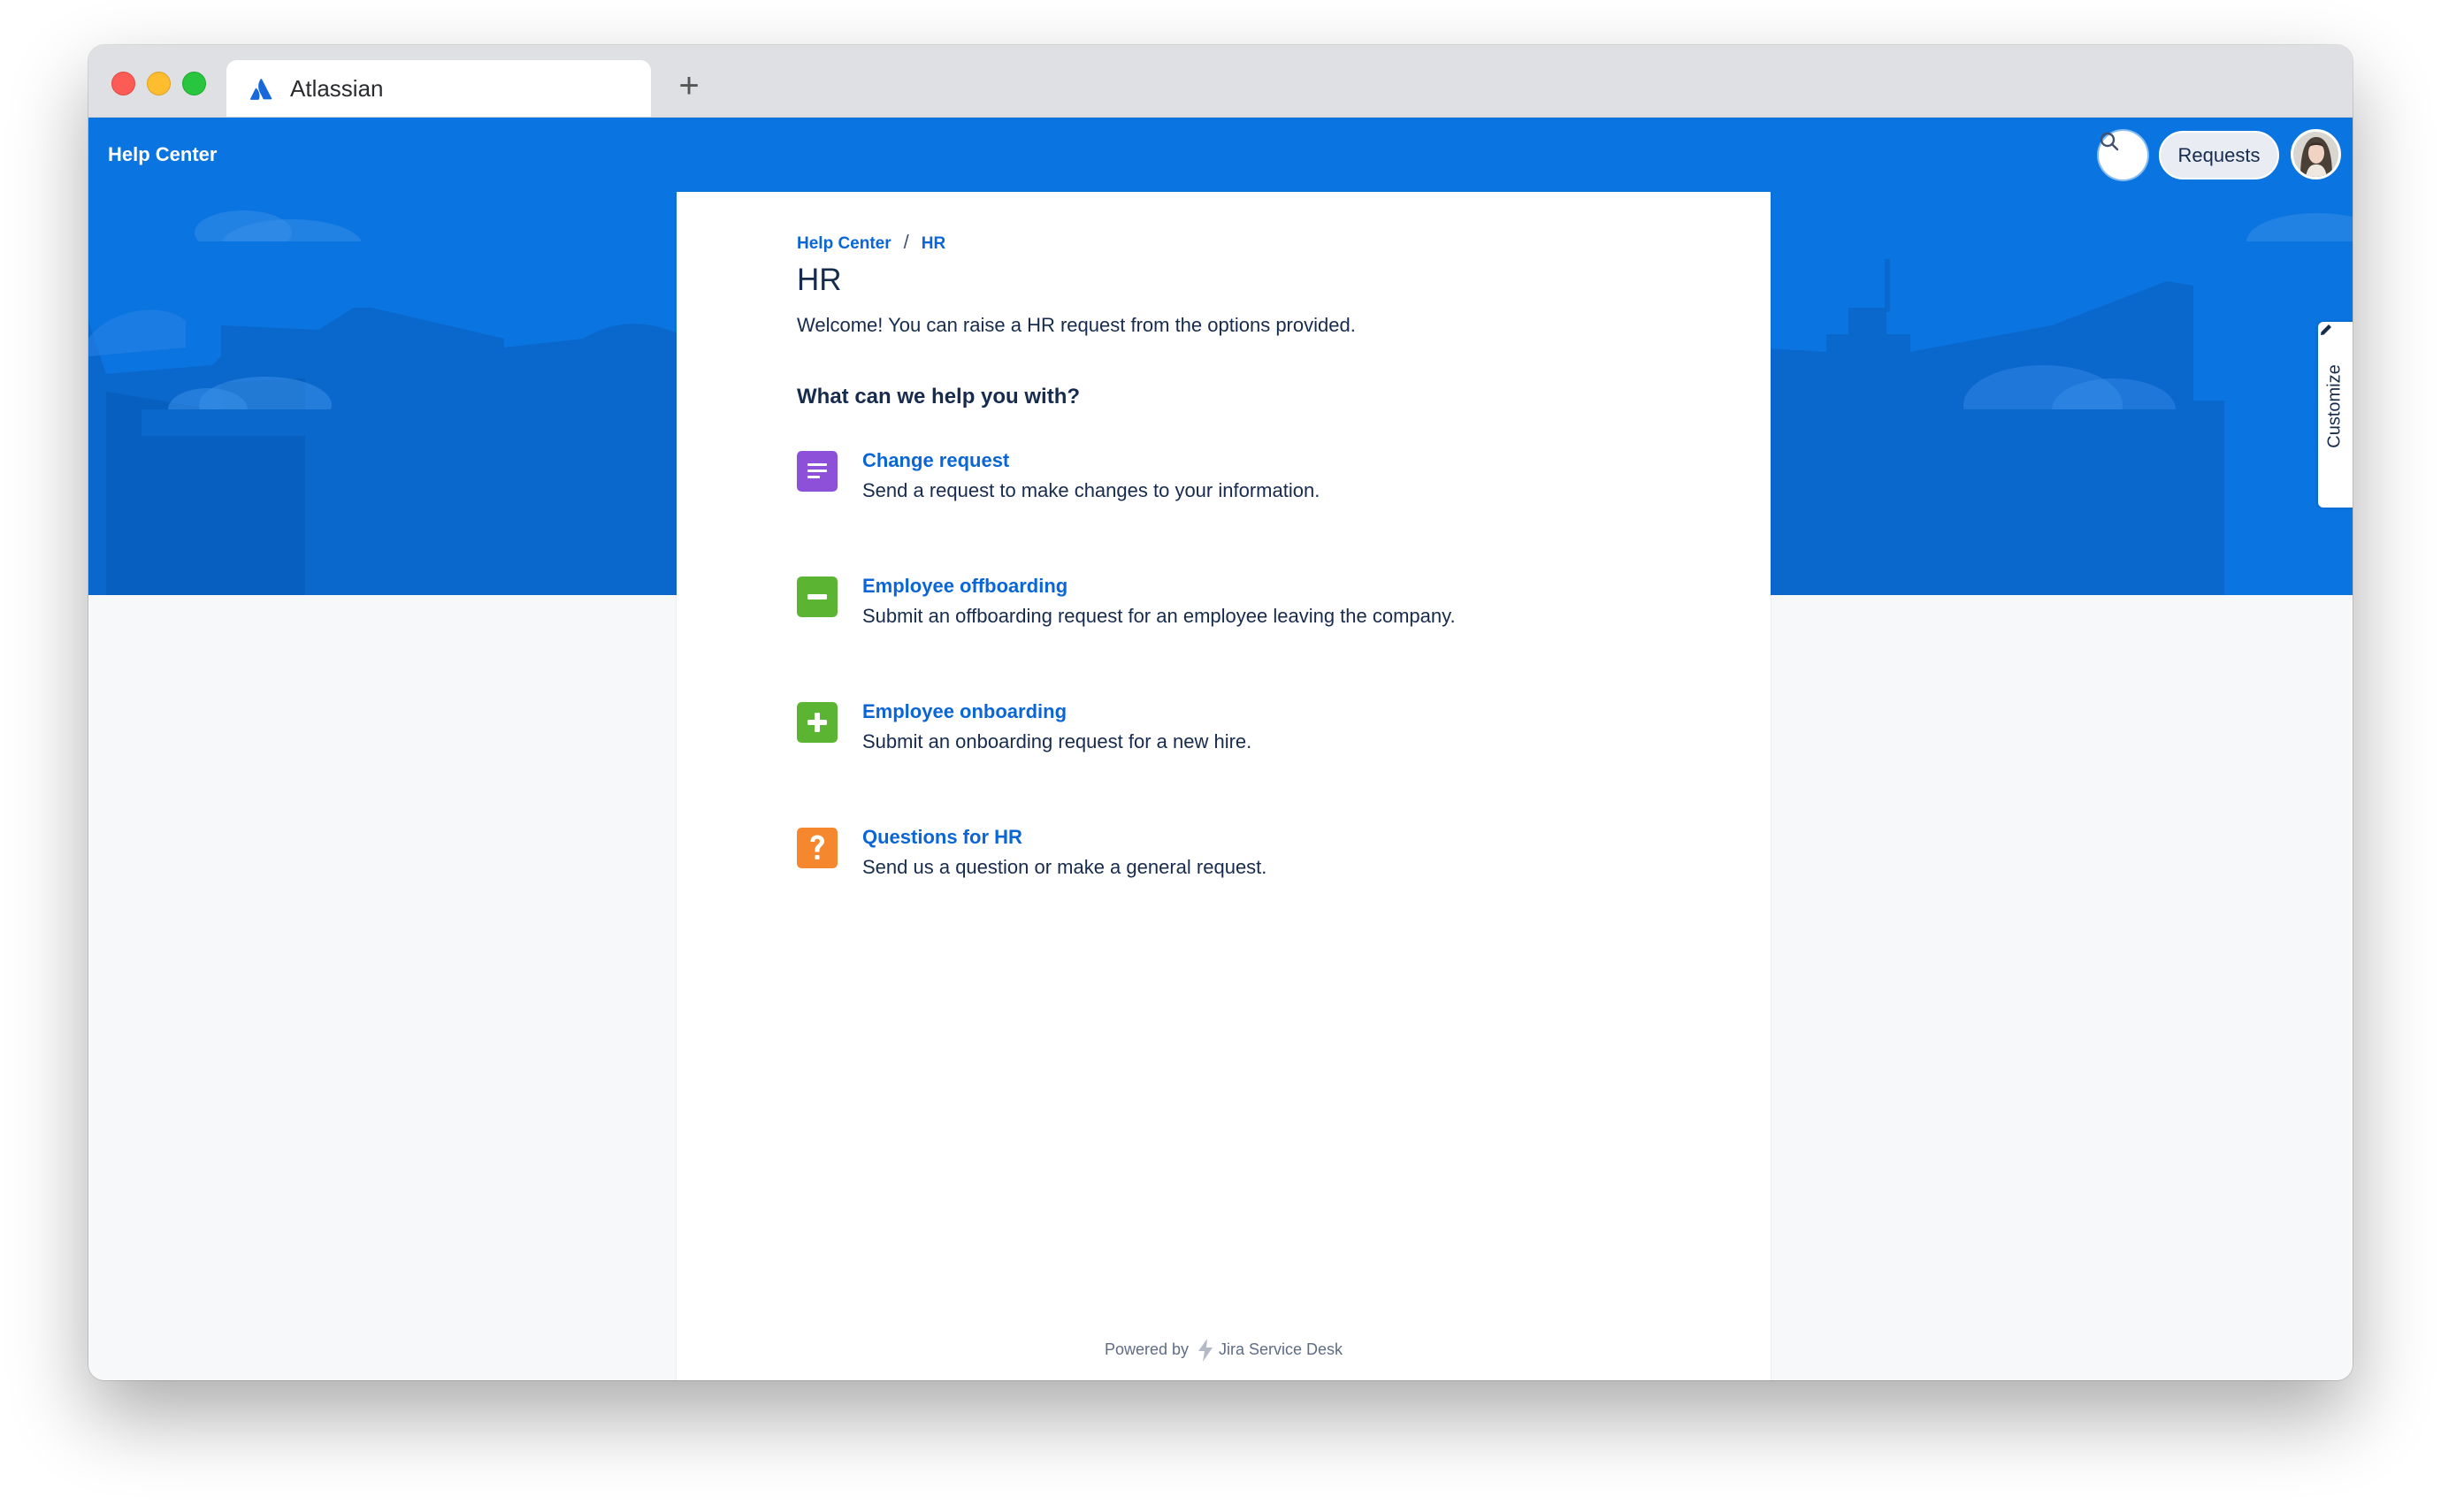 This screenshot has height=1512, width=2441. Describe the element at coordinates (1281, 1349) in the screenshot. I see `jira-service-desk-link: Jira Service Desk` at that location.